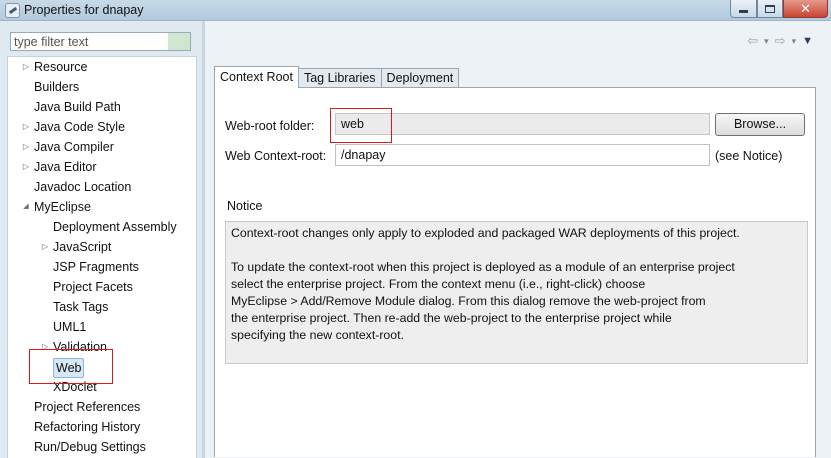 This screenshot has height=458, width=831. I want to click on tree-item-java-build-path: Java Build Path, so click(71, 107).